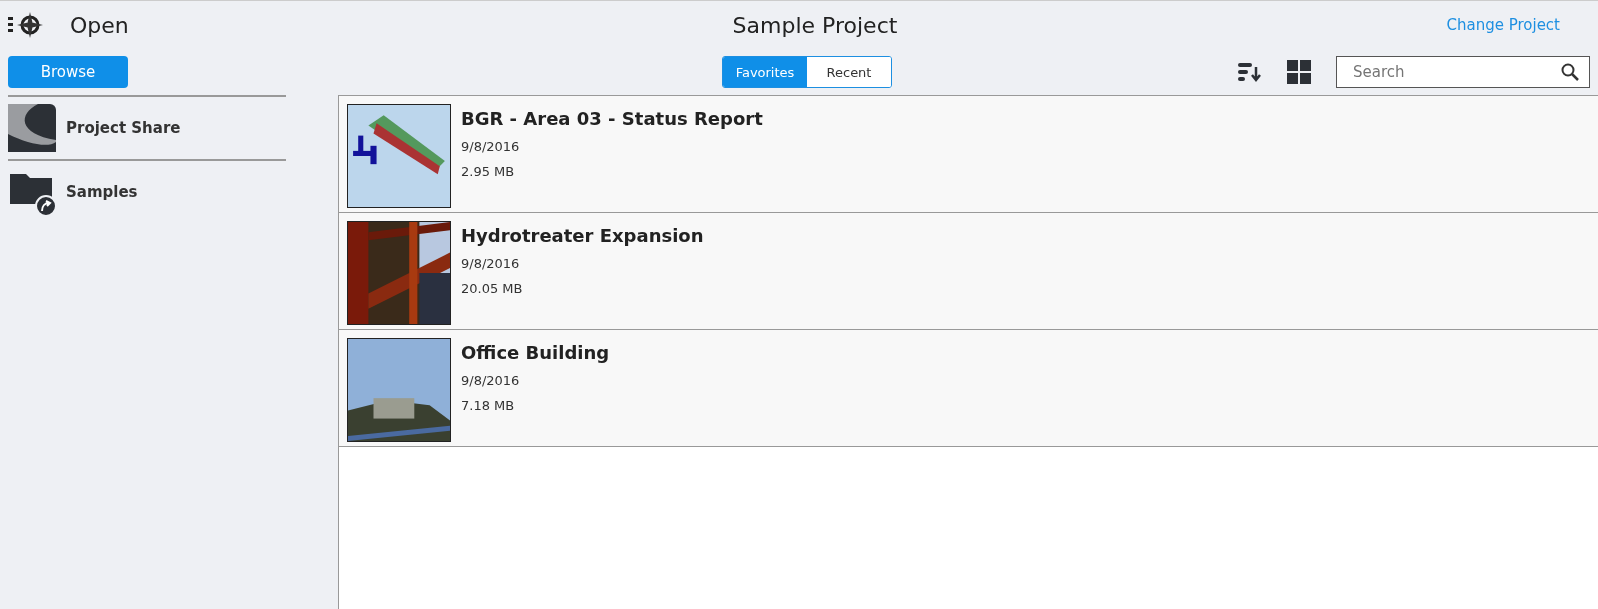 Image resolution: width=1598 pixels, height=609 pixels. What do you see at coordinates (102, 192) in the screenshot?
I see `sidebar-item: Samples` at bounding box center [102, 192].